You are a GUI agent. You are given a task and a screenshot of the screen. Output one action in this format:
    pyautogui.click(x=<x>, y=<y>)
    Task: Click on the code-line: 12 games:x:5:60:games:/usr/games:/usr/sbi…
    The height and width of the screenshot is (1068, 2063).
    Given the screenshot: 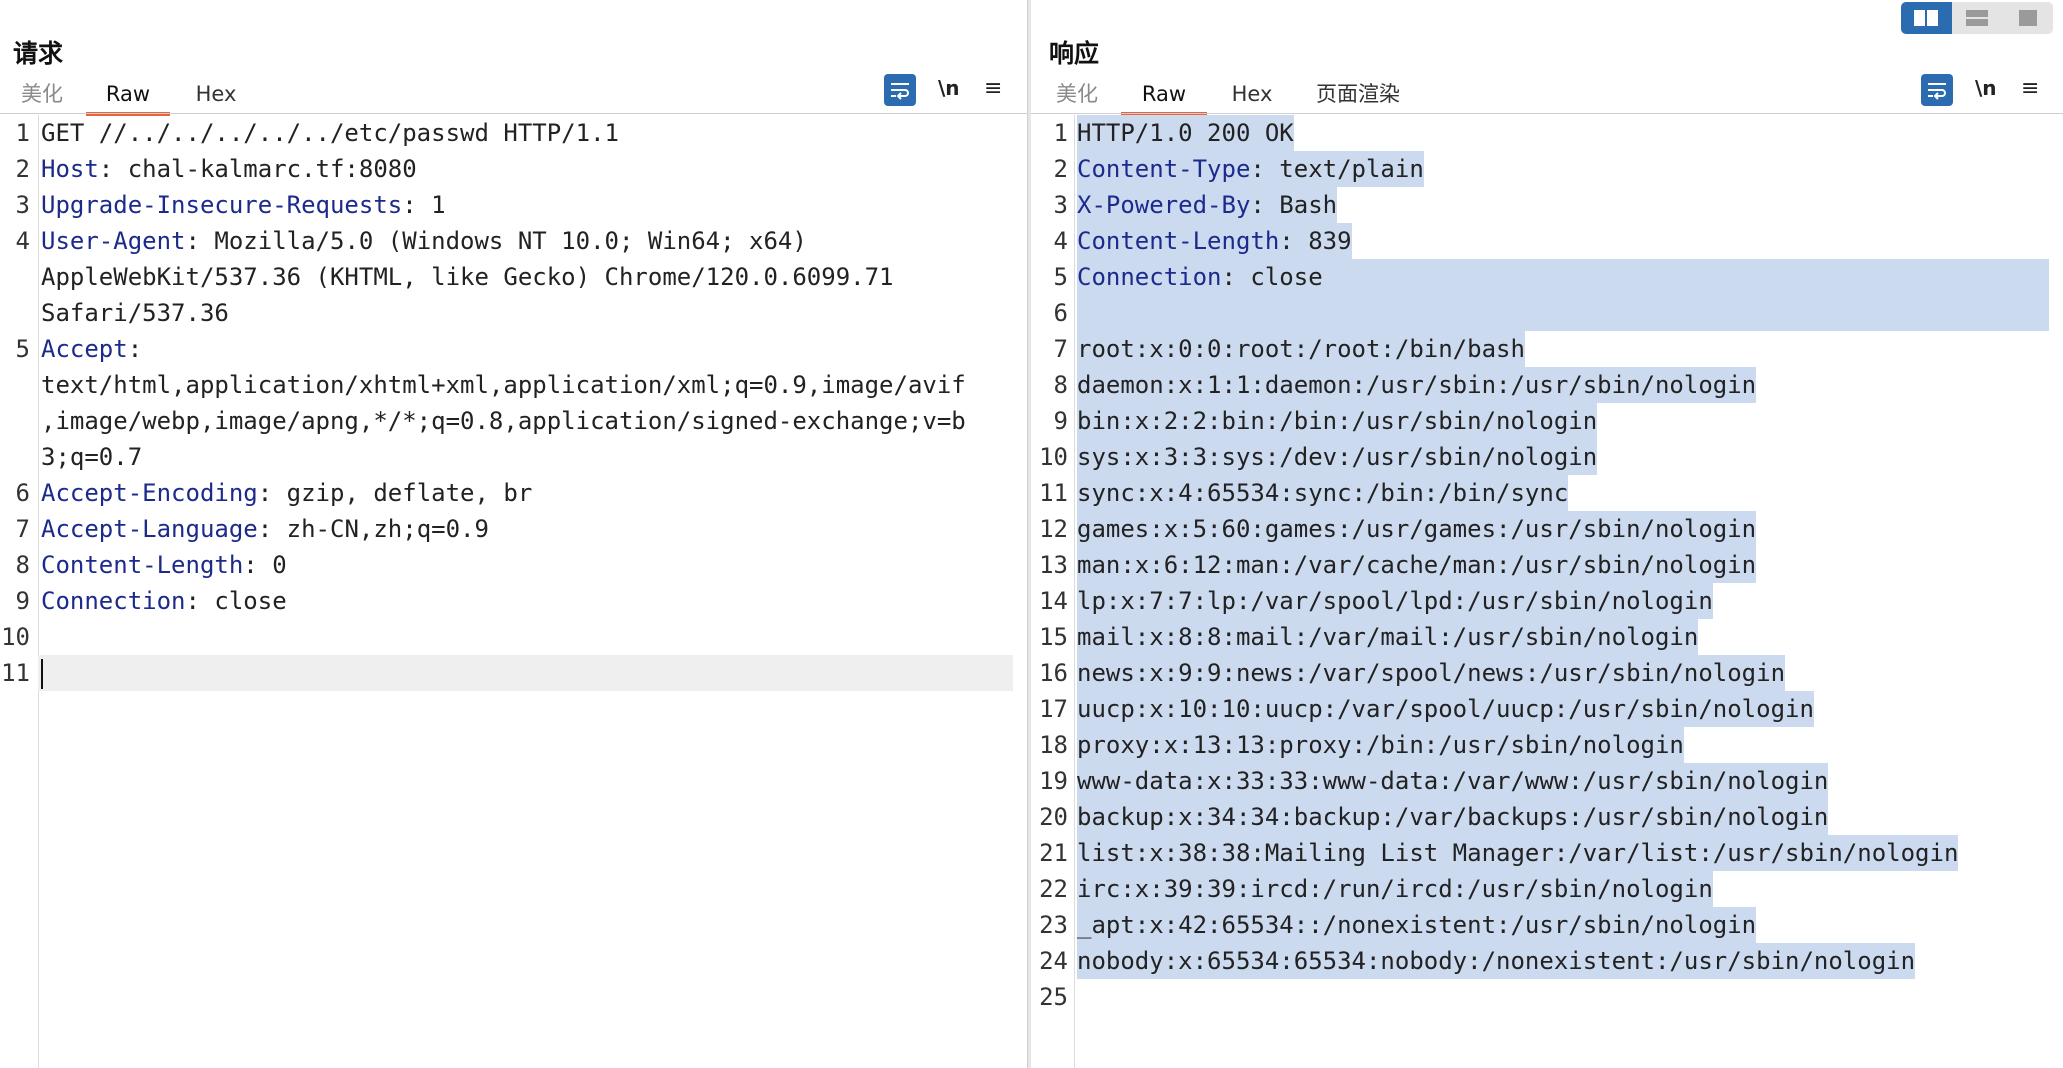 What is the action you would take?
    pyautogui.click(x=1544, y=529)
    